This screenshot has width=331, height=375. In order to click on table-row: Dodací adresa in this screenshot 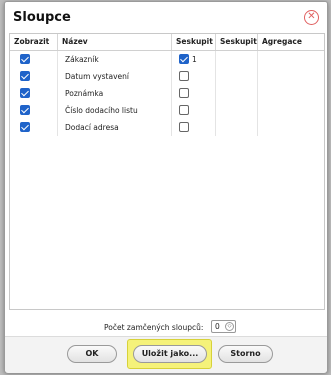, I will do `click(167, 127)`.